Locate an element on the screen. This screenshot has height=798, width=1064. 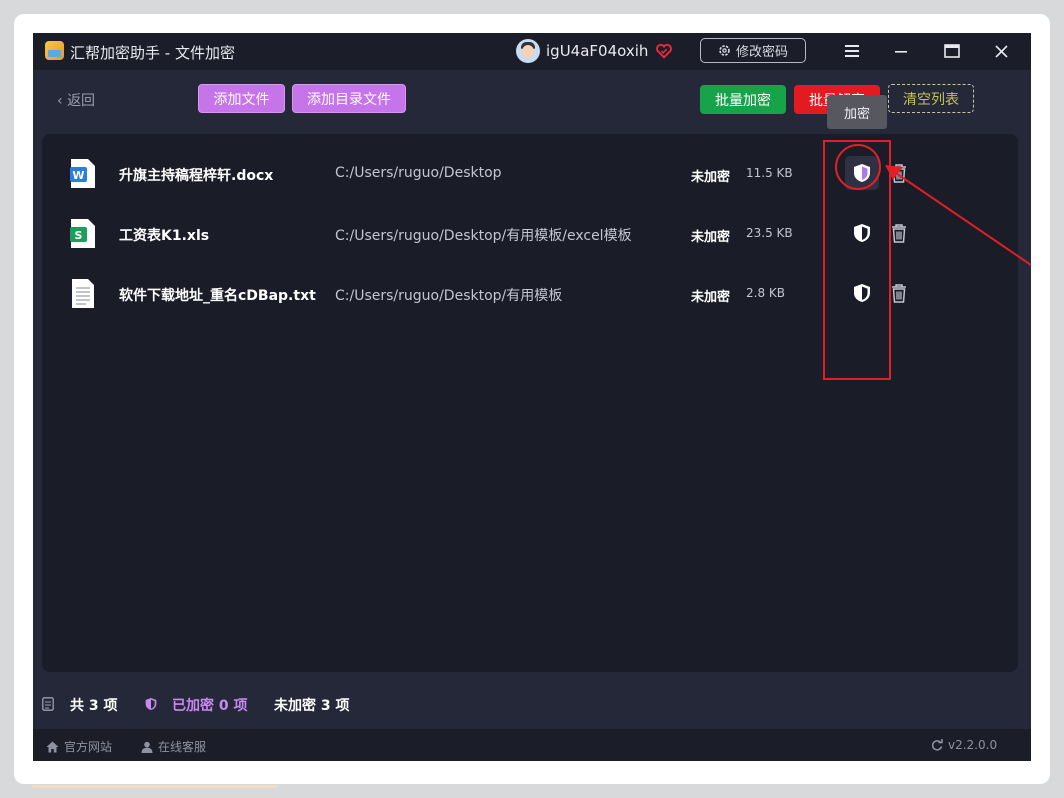
back-button: ‹ 返回 is located at coordinates (76, 100).